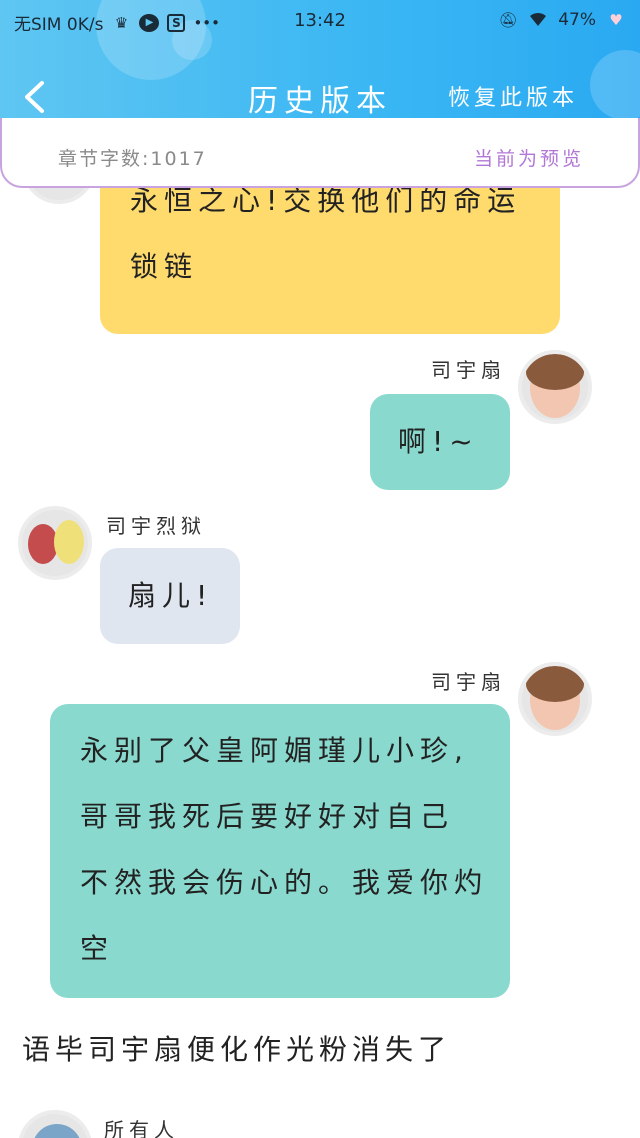  What do you see at coordinates (528, 159) in the screenshot?
I see `preview-status: 当前为预览` at bounding box center [528, 159].